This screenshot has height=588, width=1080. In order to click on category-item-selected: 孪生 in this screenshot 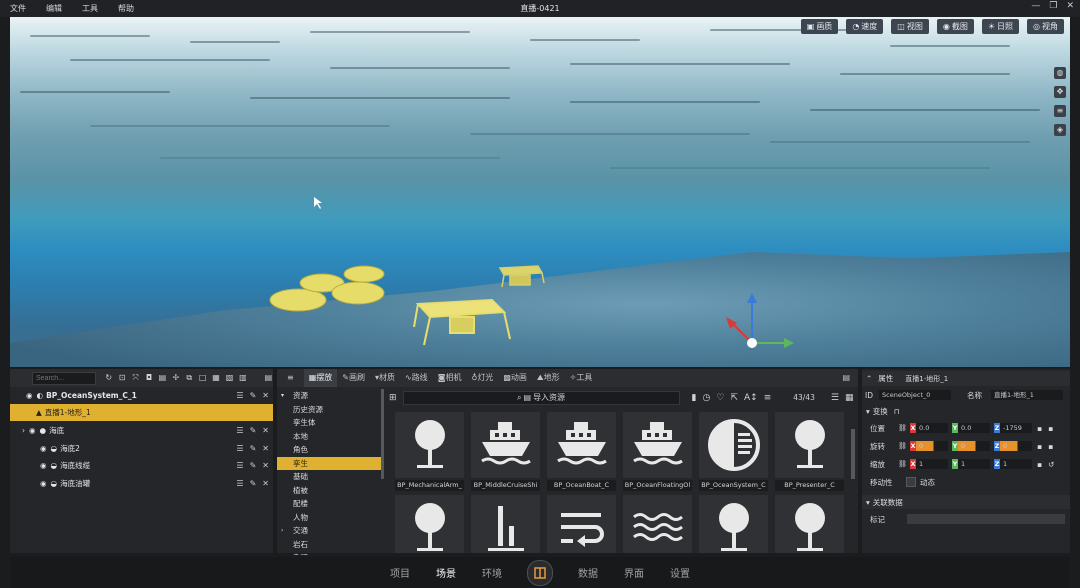, I will do `click(329, 463)`.